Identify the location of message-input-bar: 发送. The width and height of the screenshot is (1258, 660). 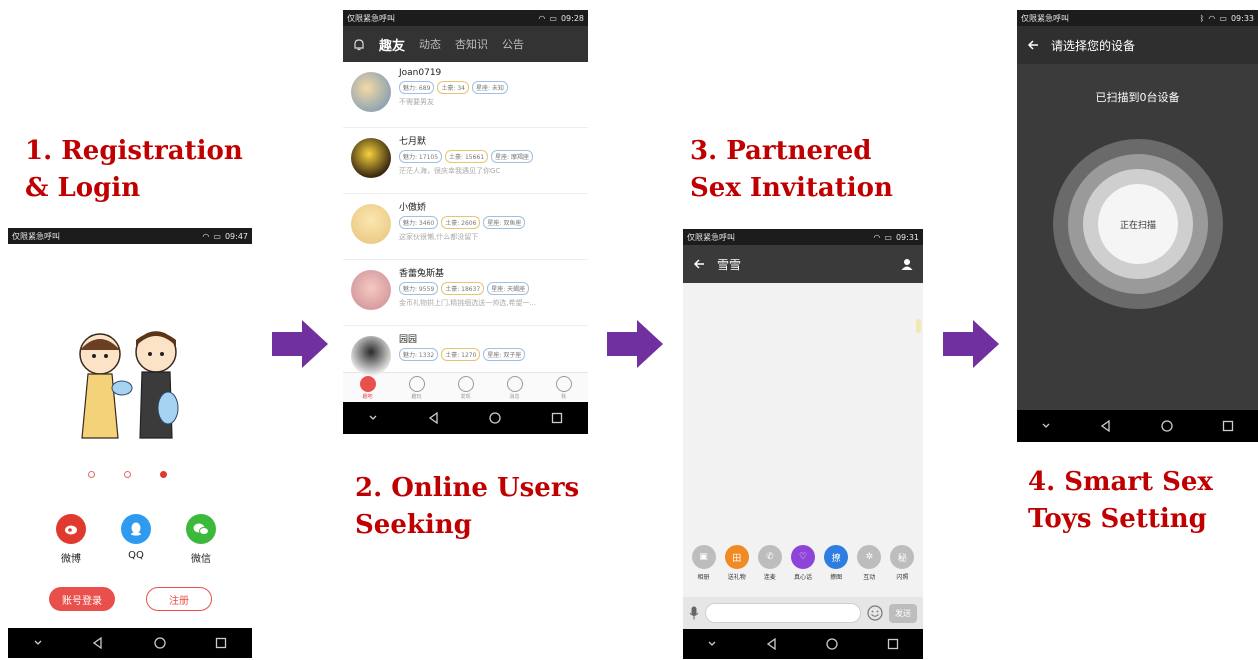
(803, 613).